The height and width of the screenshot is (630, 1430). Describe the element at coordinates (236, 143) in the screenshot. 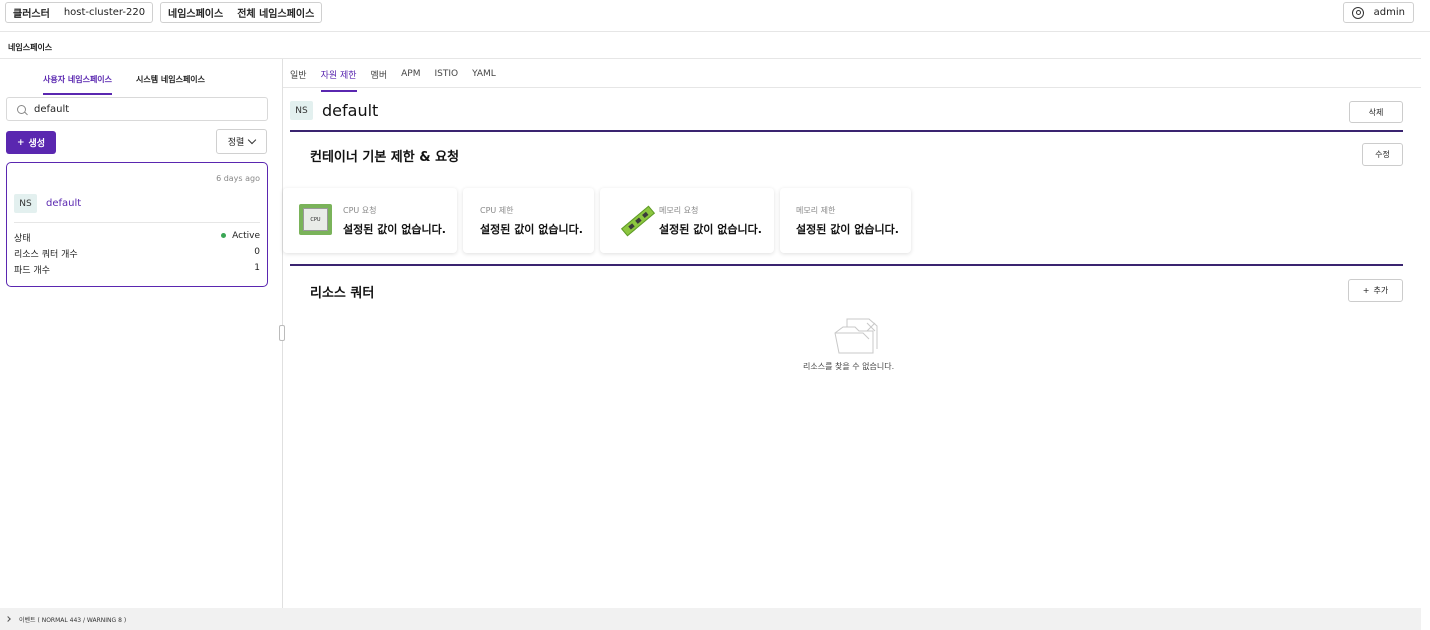

I see `sort-label: 정렬` at that location.